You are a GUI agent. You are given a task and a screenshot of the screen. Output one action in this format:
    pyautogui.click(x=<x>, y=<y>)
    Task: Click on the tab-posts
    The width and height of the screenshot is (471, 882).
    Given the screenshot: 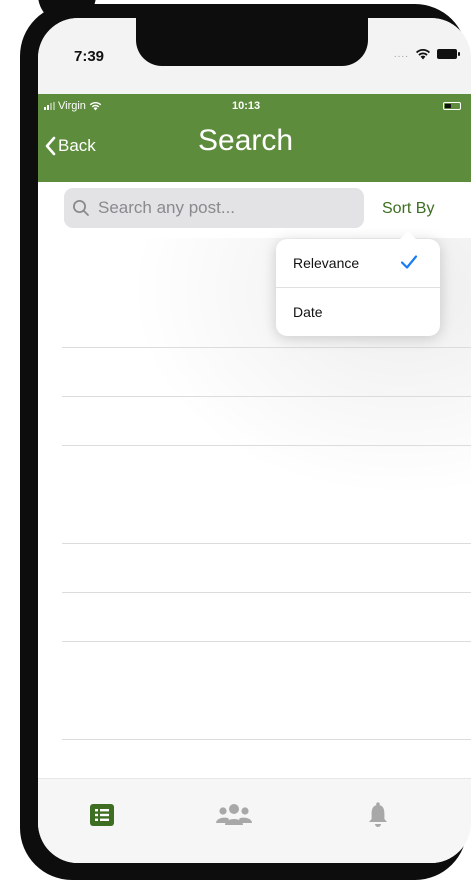 What is the action you would take?
    pyautogui.click(x=102, y=815)
    